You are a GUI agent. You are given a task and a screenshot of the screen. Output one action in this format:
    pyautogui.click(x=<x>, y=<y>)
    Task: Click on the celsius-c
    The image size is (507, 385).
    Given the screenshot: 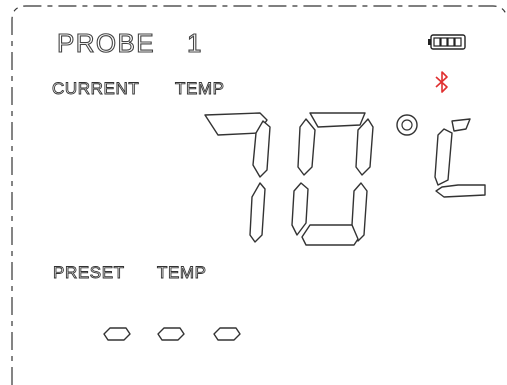 What is the action you would take?
    pyautogui.click(x=460, y=158)
    